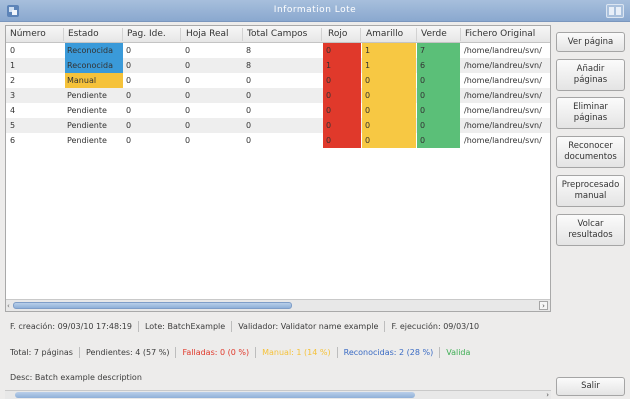 The height and width of the screenshot is (399, 630). Describe the element at coordinates (13, 80) in the screenshot. I see `cell-numero: 2` at that location.